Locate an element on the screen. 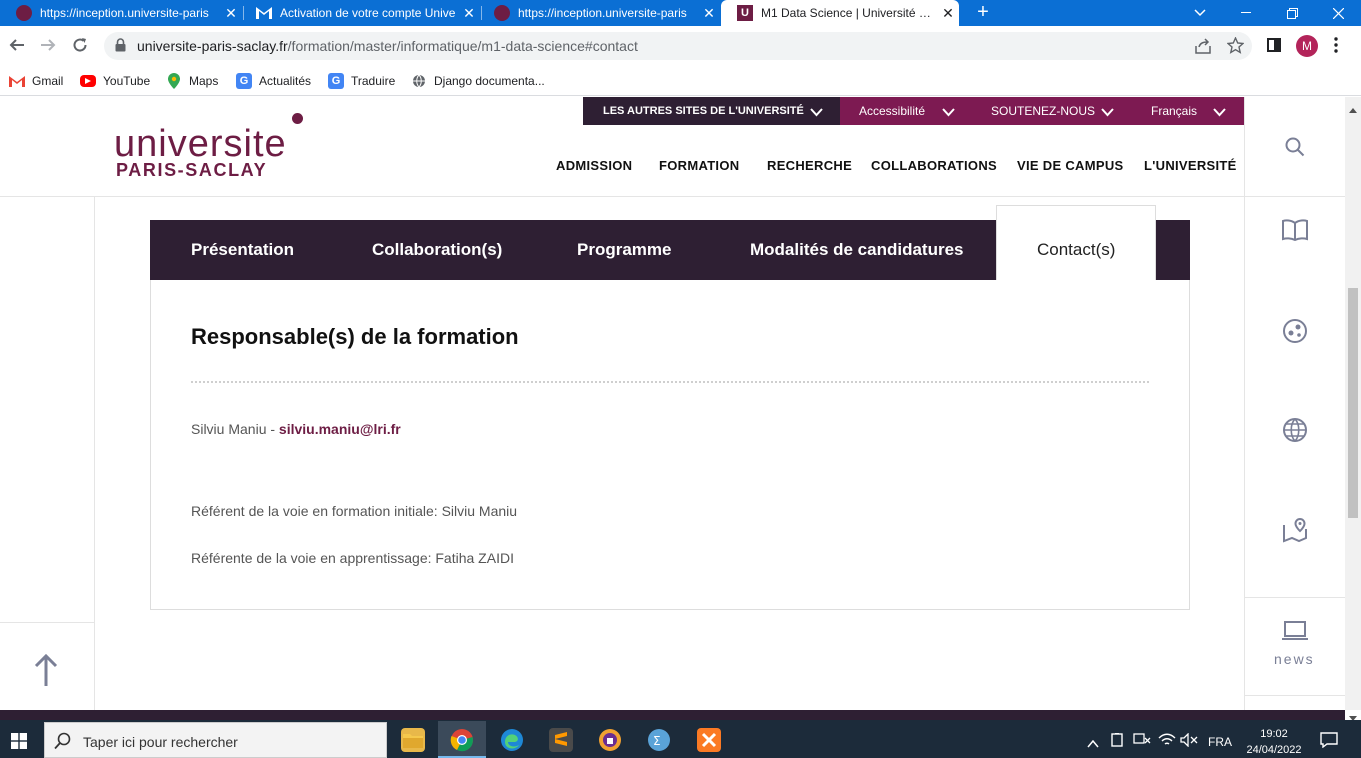 This screenshot has width=1361, height=758. section-heading: Responsable(s) de la formation is located at coordinates (355, 336).